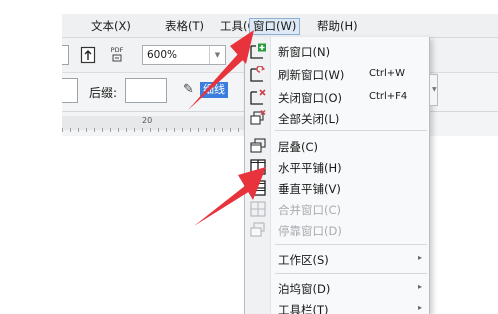  Describe the element at coordinates (337, 209) in the screenshot. I see `menu-item-merge-window: 合并窗口(C)` at that location.